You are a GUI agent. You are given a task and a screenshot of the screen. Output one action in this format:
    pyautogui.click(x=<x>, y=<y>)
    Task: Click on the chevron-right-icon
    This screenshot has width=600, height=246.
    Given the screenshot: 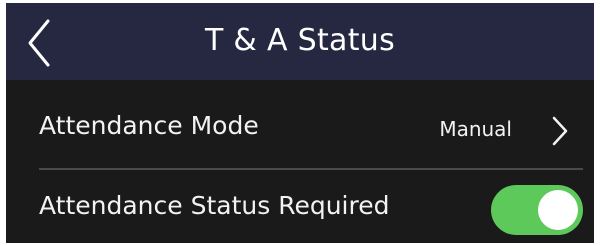 What is the action you would take?
    pyautogui.click(x=560, y=131)
    